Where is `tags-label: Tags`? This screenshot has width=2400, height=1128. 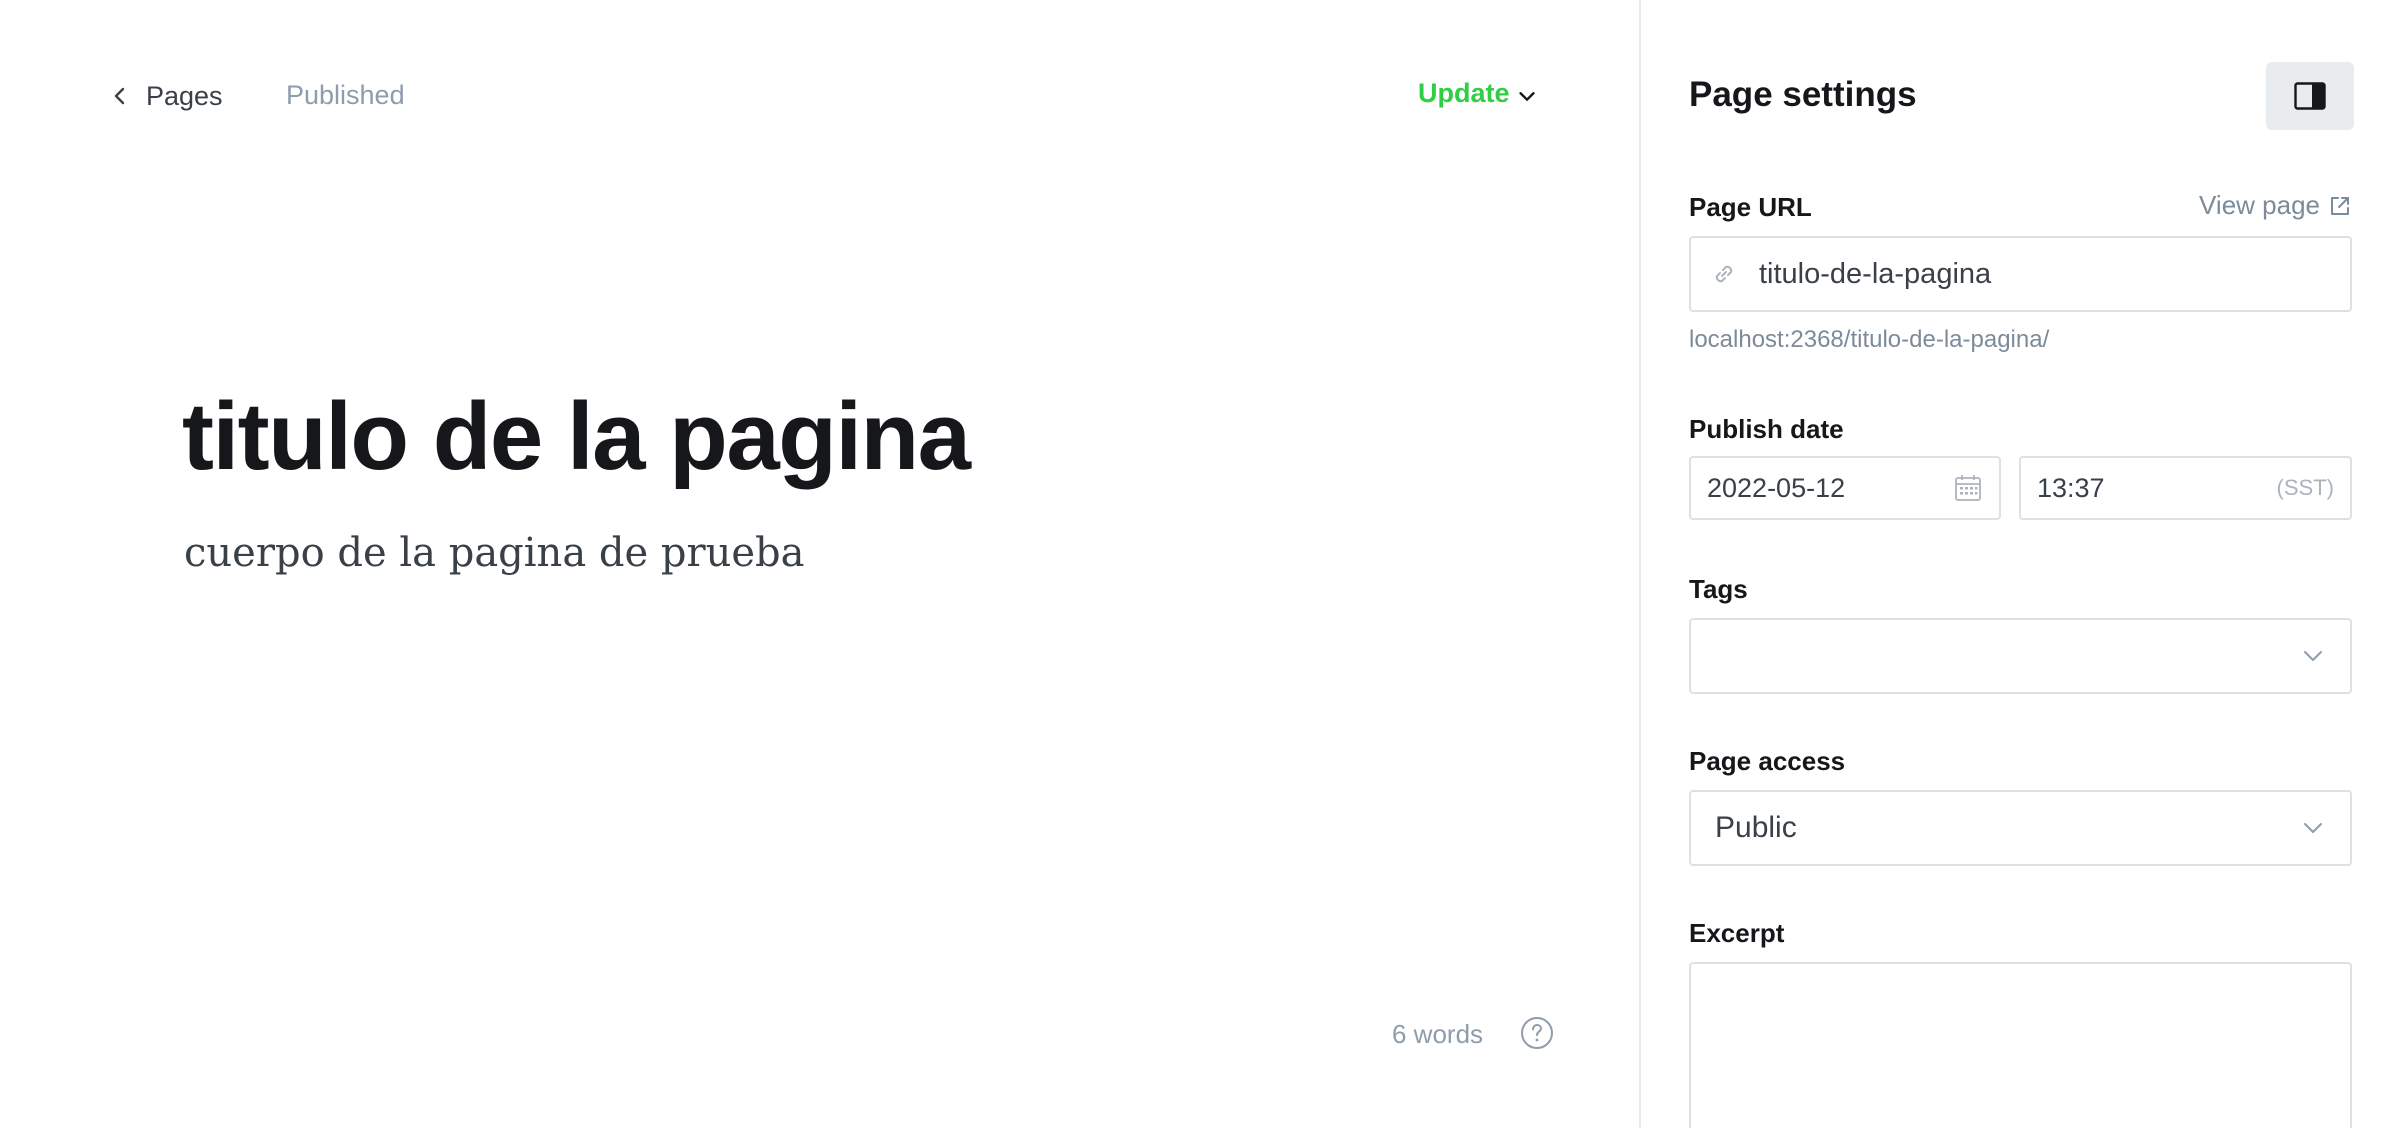 tags-label: Tags is located at coordinates (1718, 589).